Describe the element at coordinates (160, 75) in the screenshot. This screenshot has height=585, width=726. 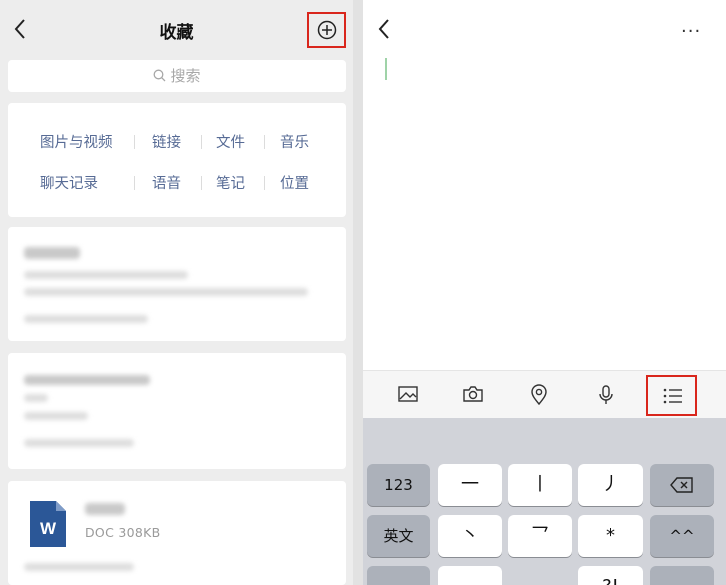
I see `search-icon` at that location.